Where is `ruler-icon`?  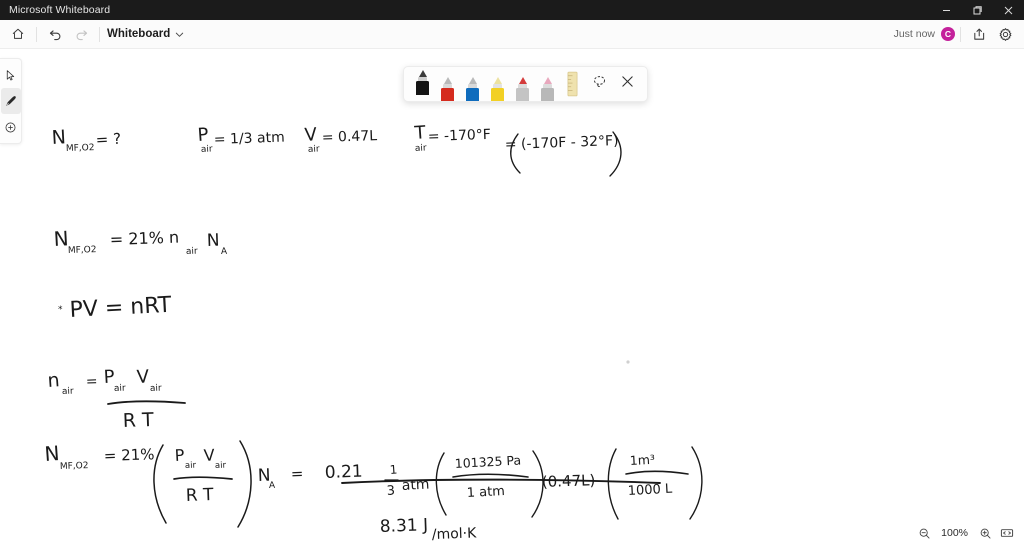
ruler-icon is located at coordinates (572, 84).